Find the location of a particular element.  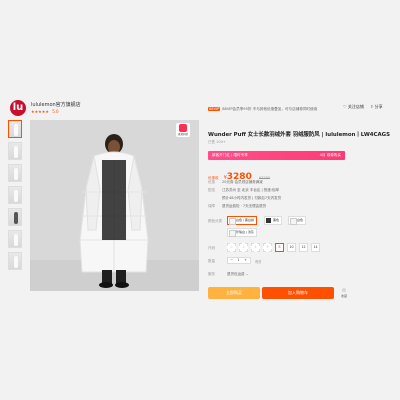

rating-value: 5.0 is located at coordinates (55, 111).